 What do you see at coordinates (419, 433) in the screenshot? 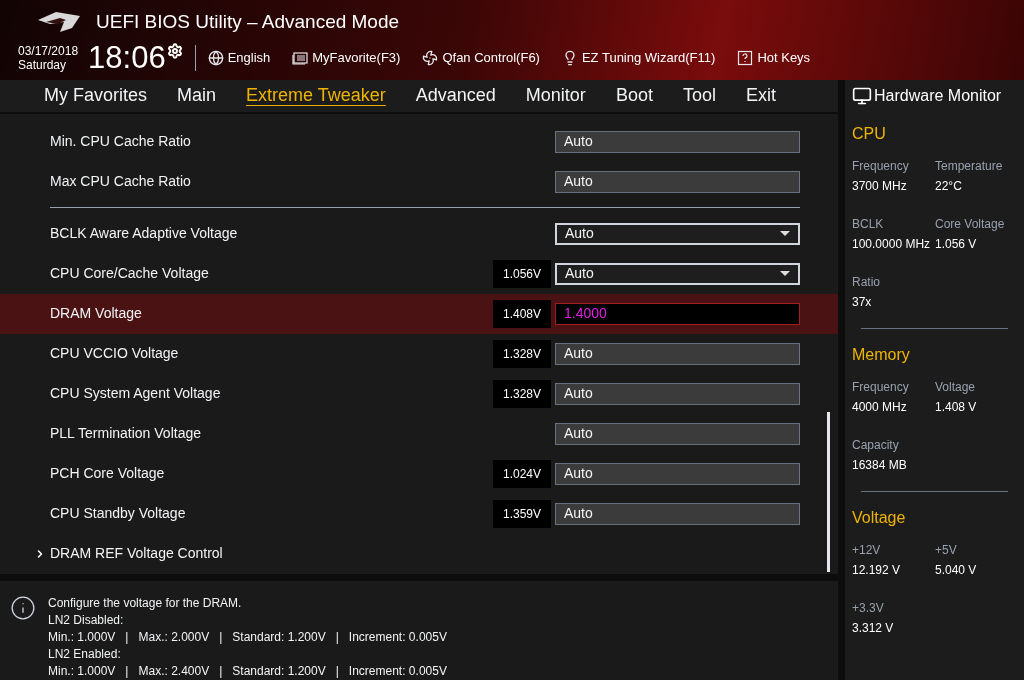
I see `setting-row: PLL Termination Voltage Auto` at bounding box center [419, 433].